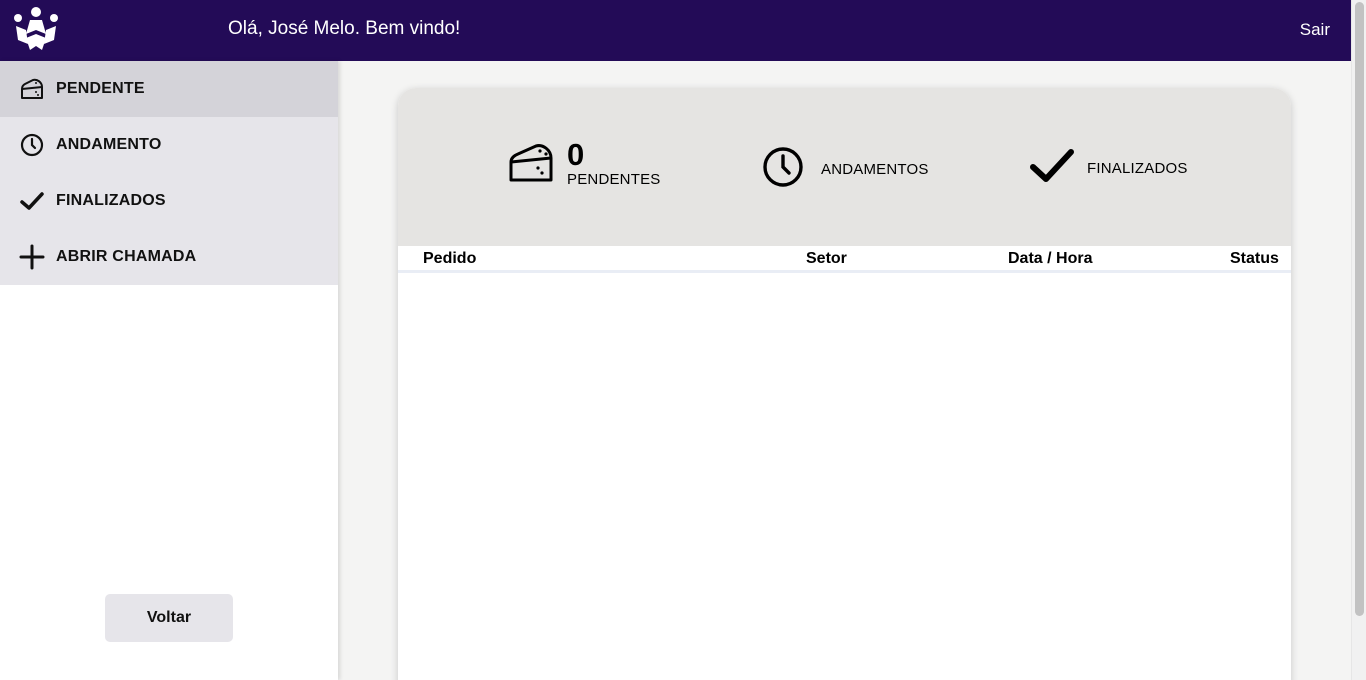 This screenshot has width=1366, height=680. I want to click on sidebar-item-label: ANDAMENTO, so click(109, 144).